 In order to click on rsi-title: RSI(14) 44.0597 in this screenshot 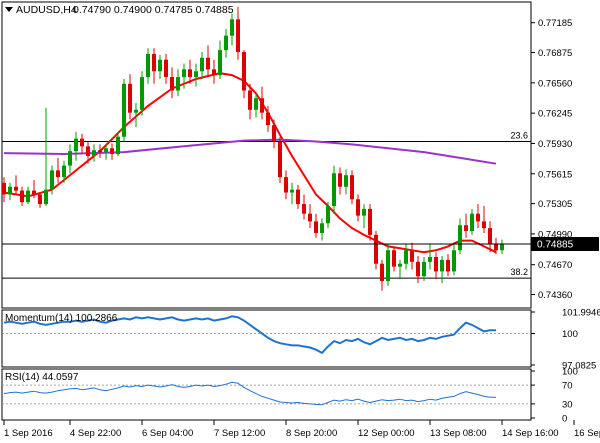, I will do `click(42, 377)`.